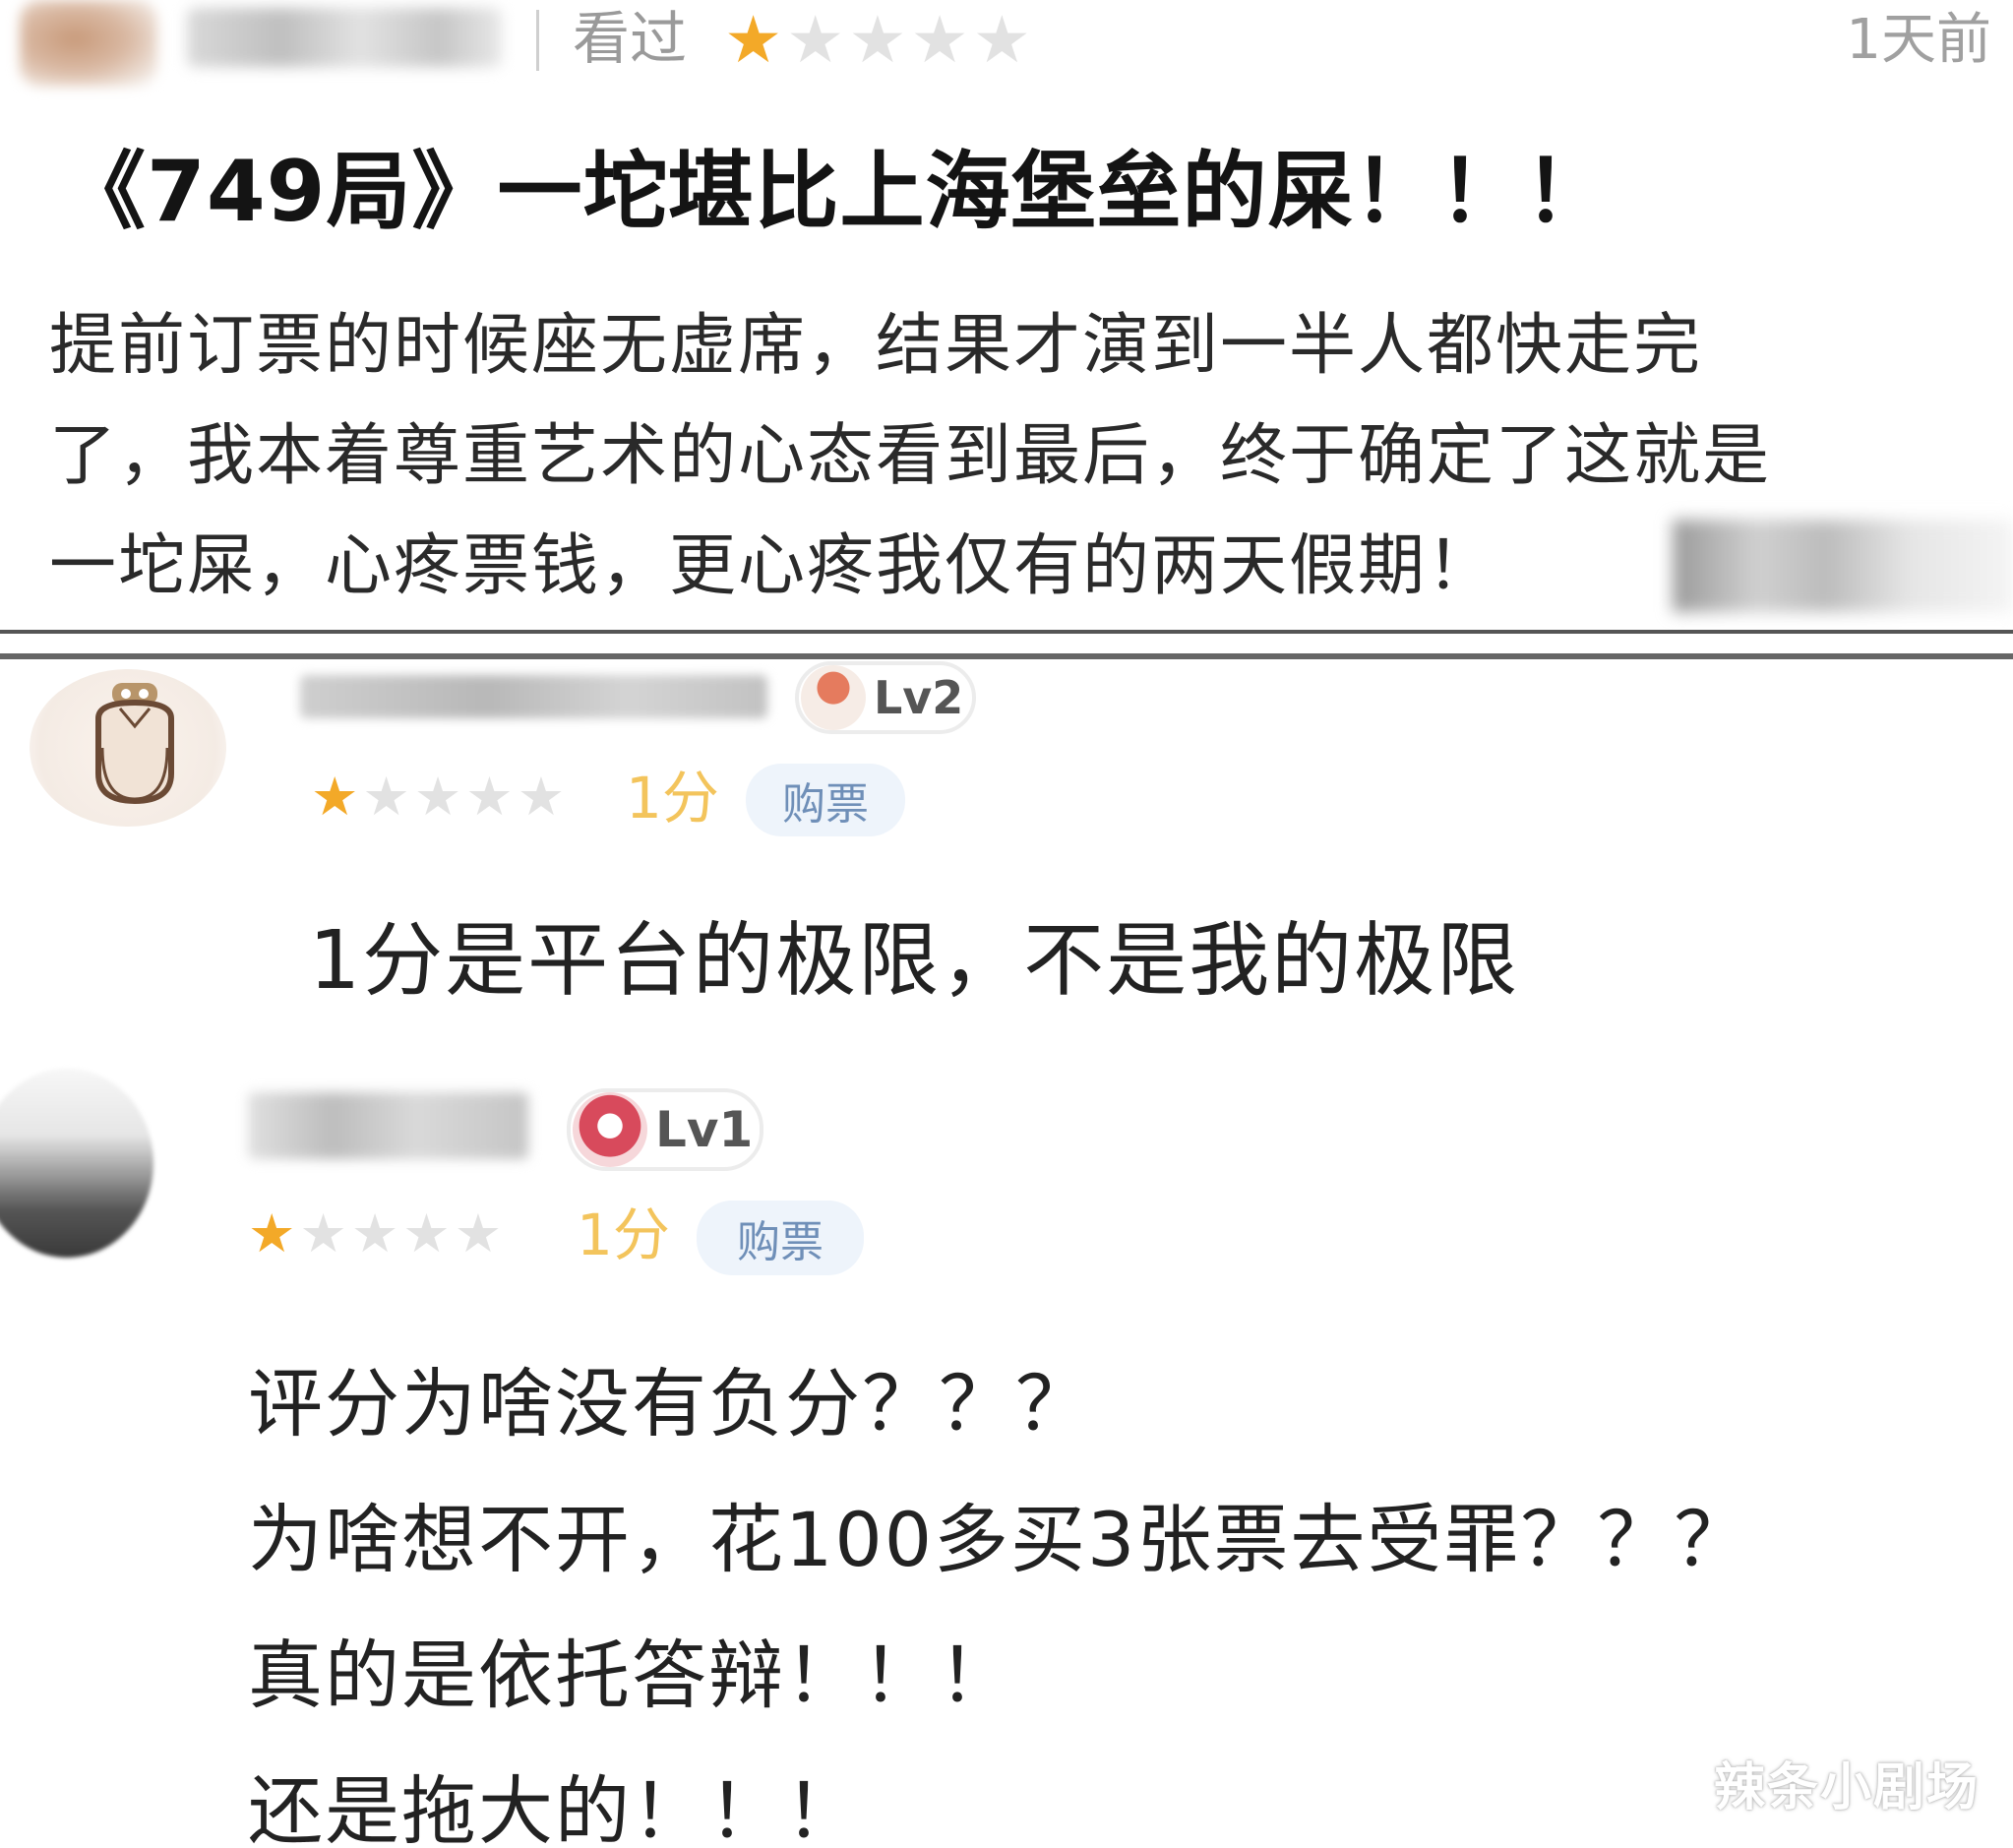  What do you see at coordinates (670, 1404) in the screenshot?
I see `comment-text-line: 评分为啥没有负分？？？` at bounding box center [670, 1404].